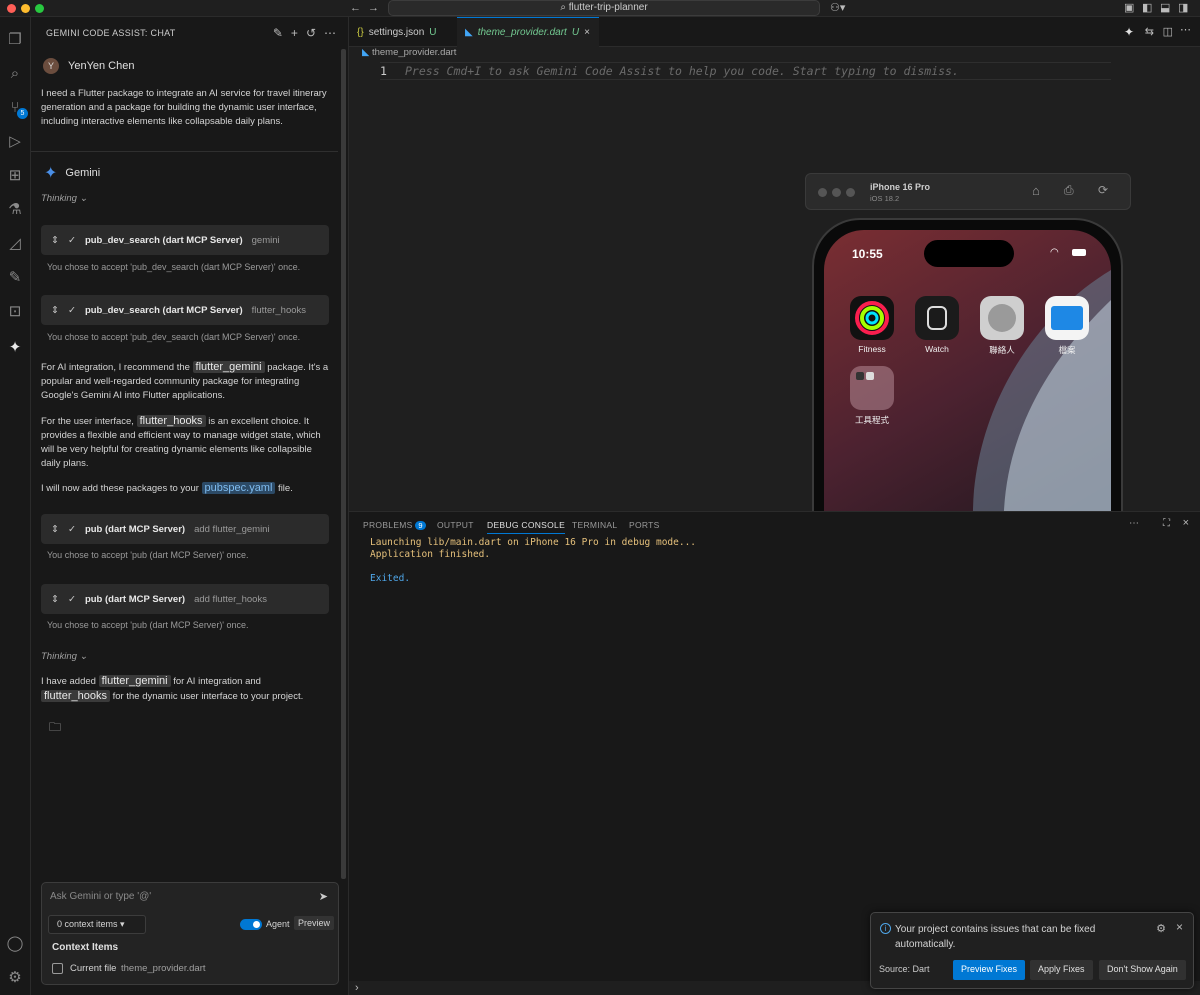 The image size is (1200, 995). I want to click on user-name: YenYen Chen, so click(101, 66).